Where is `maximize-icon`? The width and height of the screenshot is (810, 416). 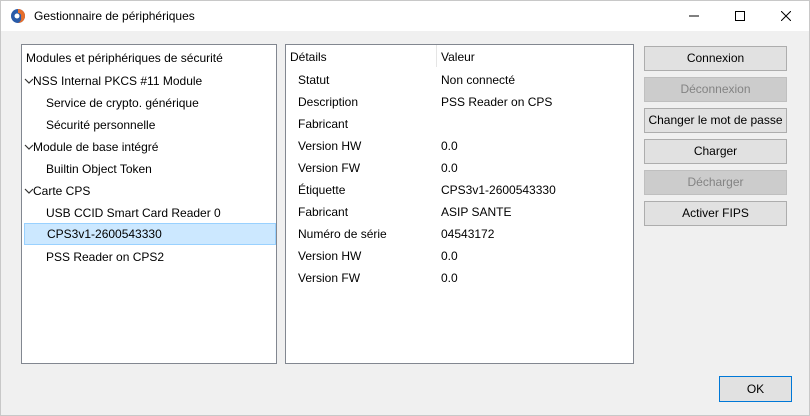
maximize-icon is located at coordinates (740, 16).